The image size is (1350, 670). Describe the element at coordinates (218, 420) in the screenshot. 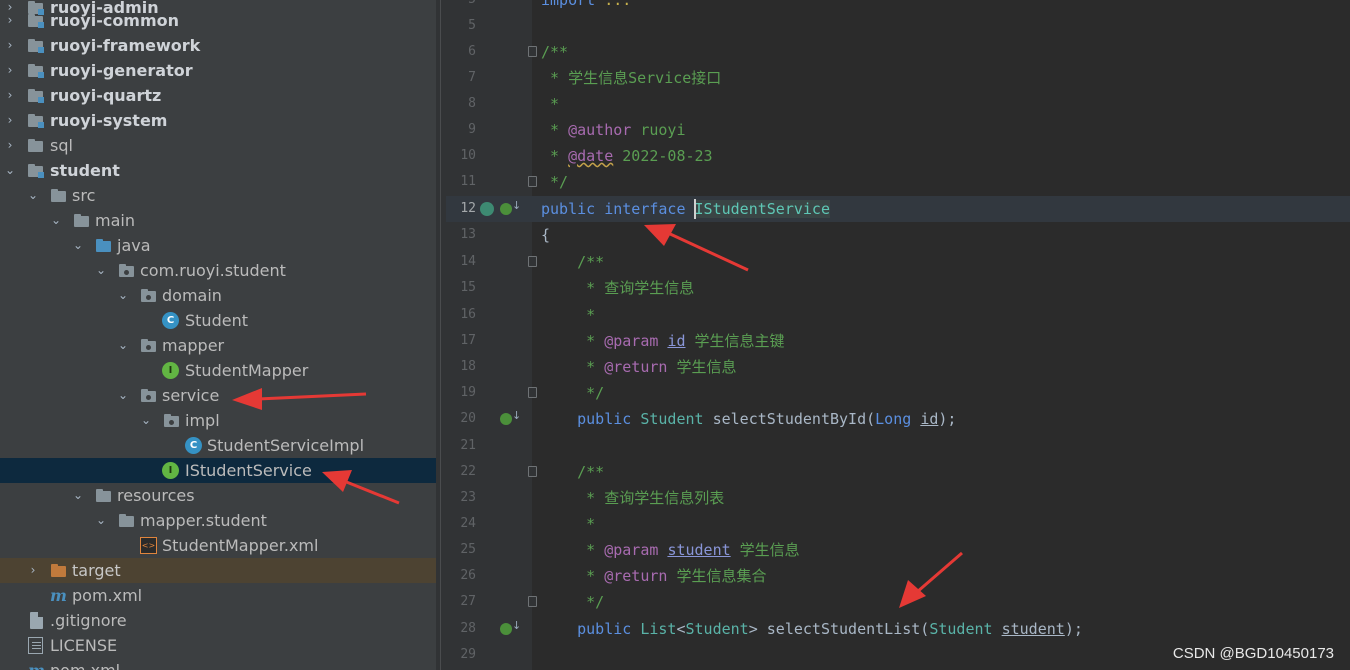

I see `tree-item-impl: ⌄ impl` at that location.